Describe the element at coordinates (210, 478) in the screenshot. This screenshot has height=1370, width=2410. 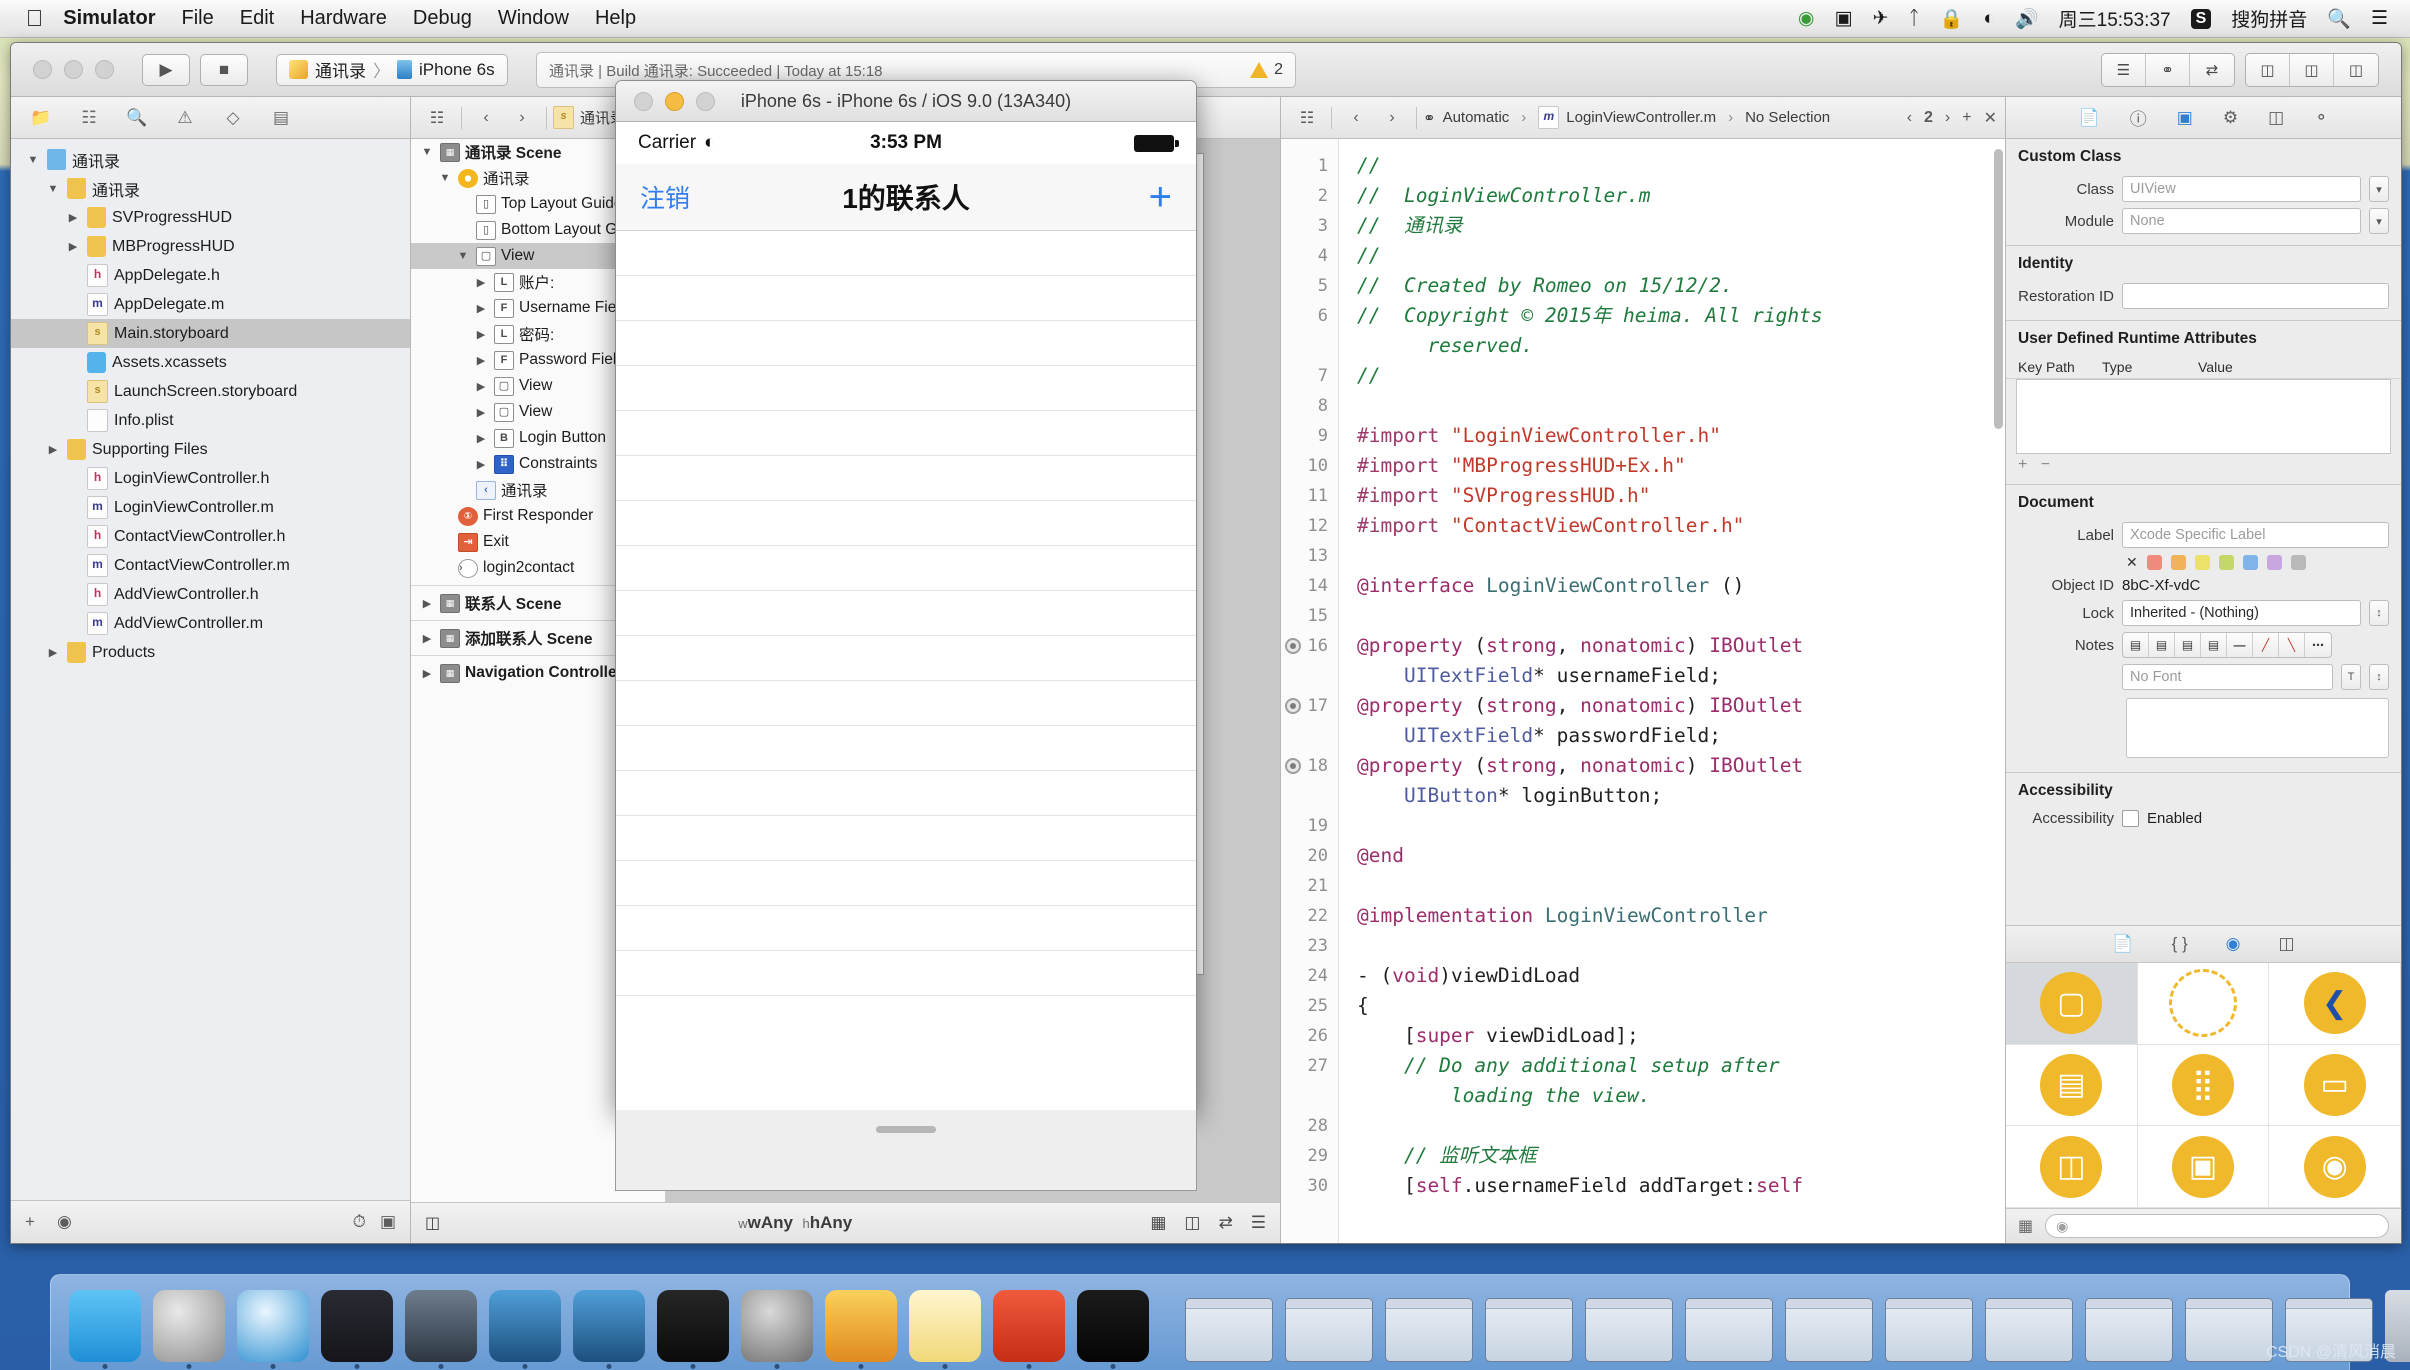
I see `file-tree-item: h LoginViewController.h` at that location.